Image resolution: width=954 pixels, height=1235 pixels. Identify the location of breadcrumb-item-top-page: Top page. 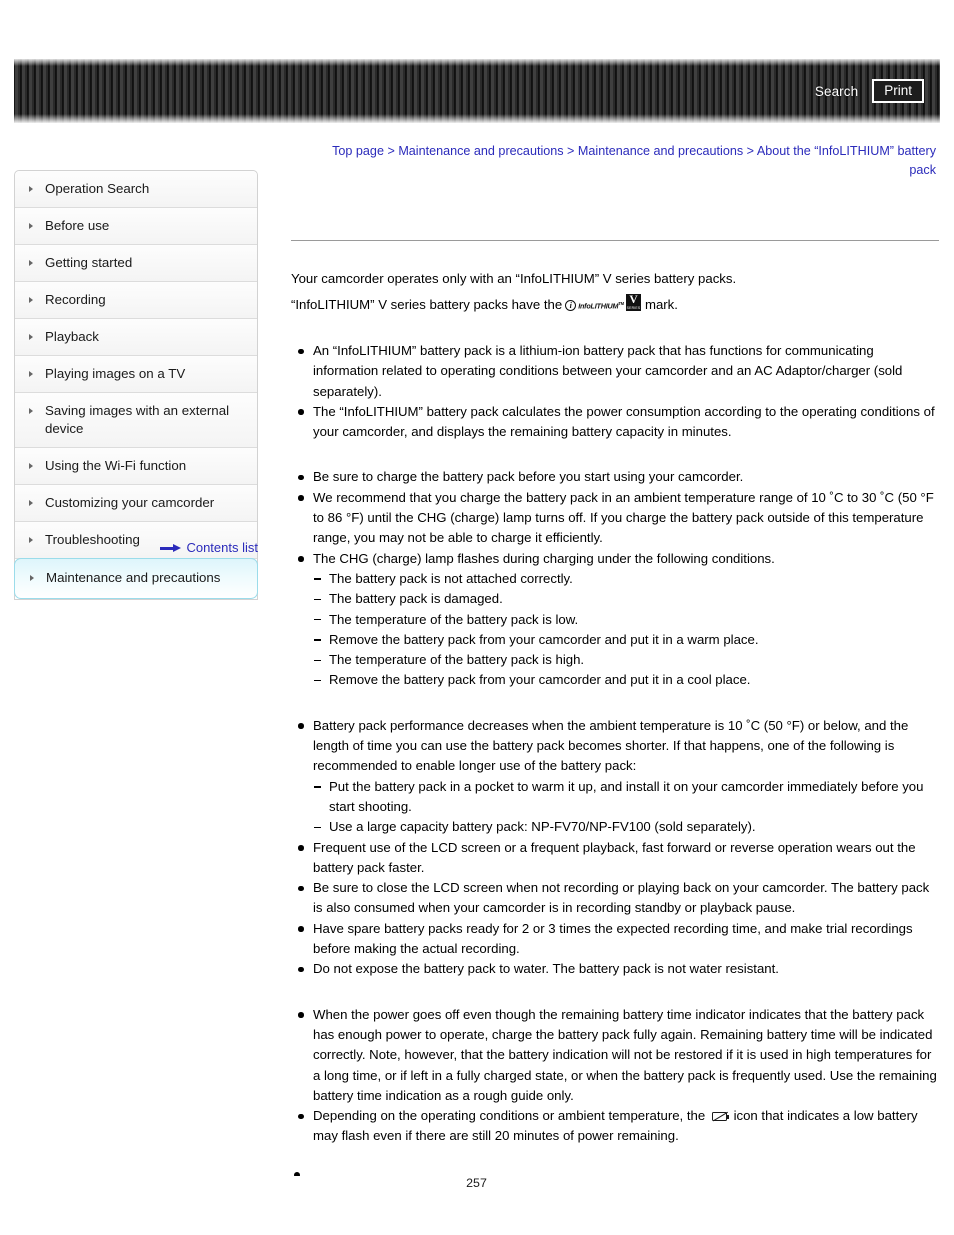
(358, 151).